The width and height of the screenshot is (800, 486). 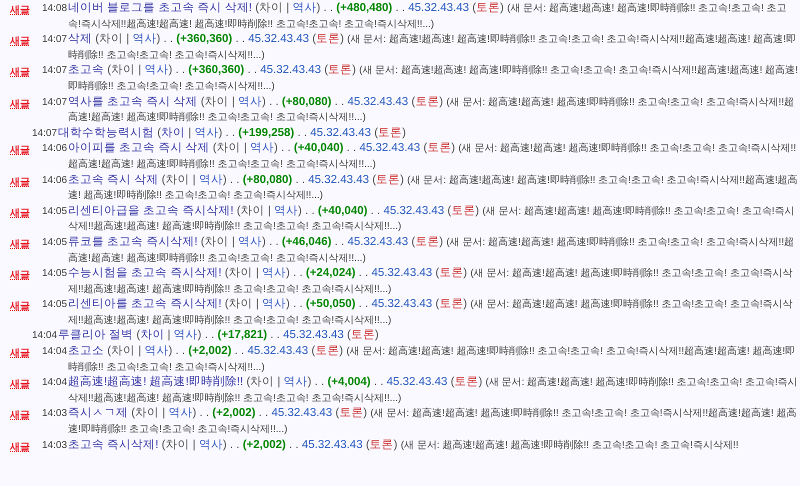 I want to click on page-title-link: 삭제, so click(x=80, y=39).